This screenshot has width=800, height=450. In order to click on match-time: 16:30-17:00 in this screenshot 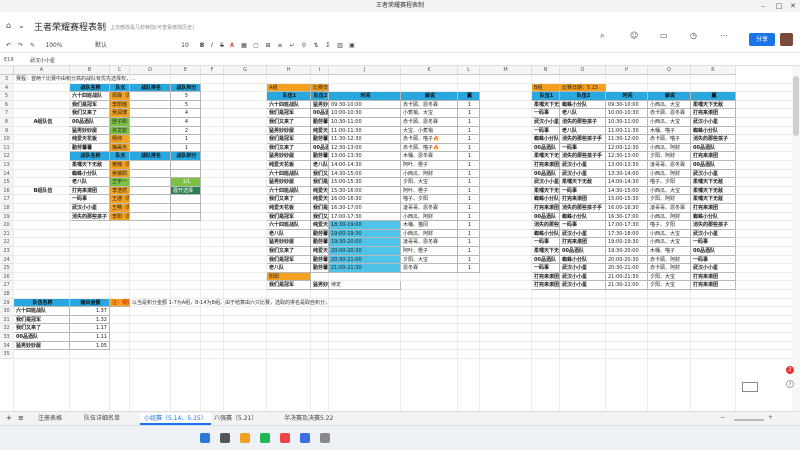, I will do `click(627, 217)`.